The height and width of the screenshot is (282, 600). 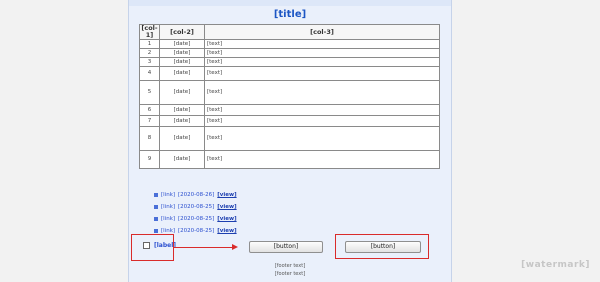 I want to click on table-row: 6 [date] [text], so click(x=289, y=110).